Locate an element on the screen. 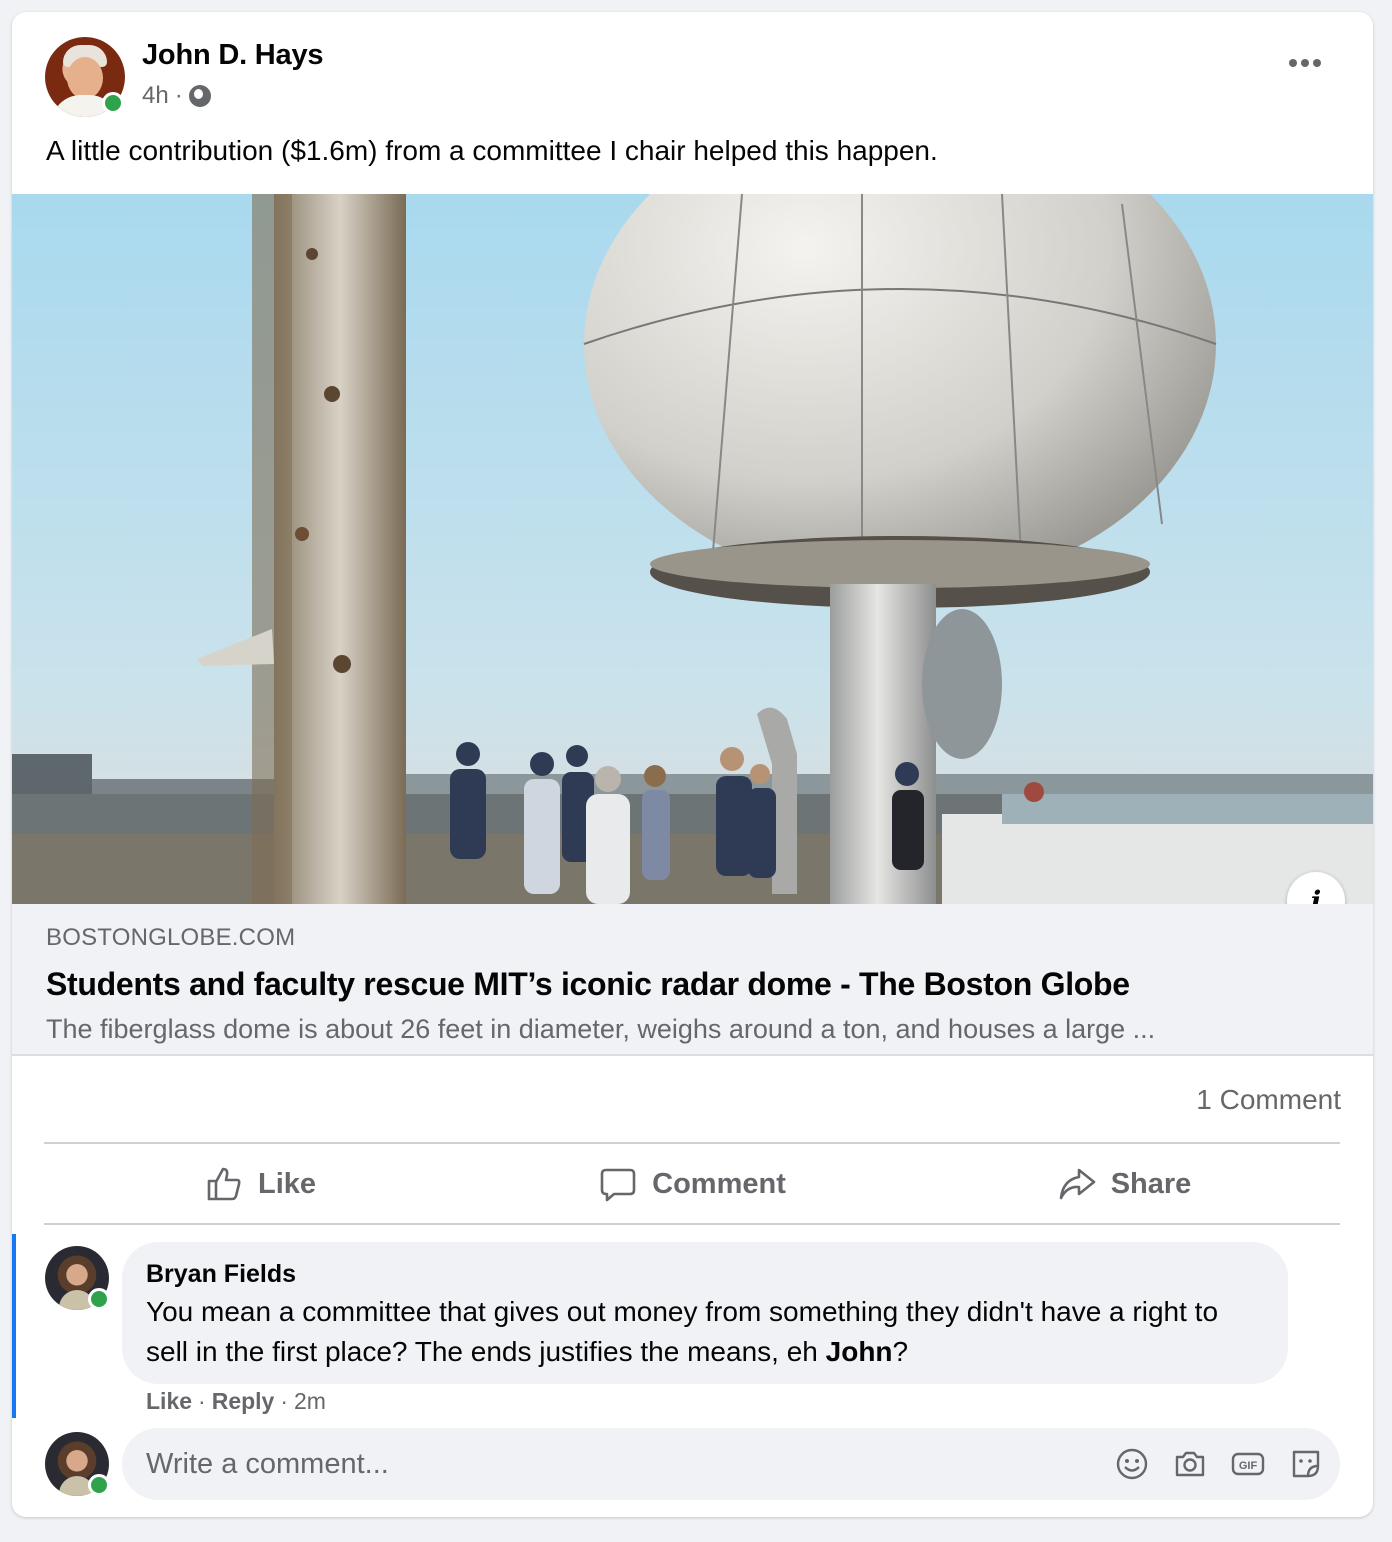 Image resolution: width=1392 pixels, height=1542 pixels. comment-reply-link: Reply is located at coordinates (243, 1401).